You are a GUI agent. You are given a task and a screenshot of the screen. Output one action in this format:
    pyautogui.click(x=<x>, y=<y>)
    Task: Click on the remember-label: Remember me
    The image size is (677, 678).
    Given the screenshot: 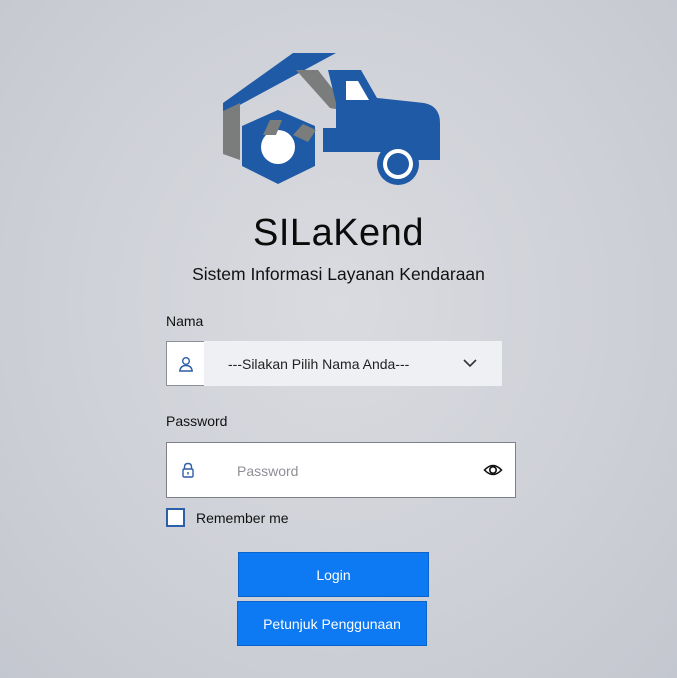 What is the action you would take?
    pyautogui.click(x=242, y=517)
    